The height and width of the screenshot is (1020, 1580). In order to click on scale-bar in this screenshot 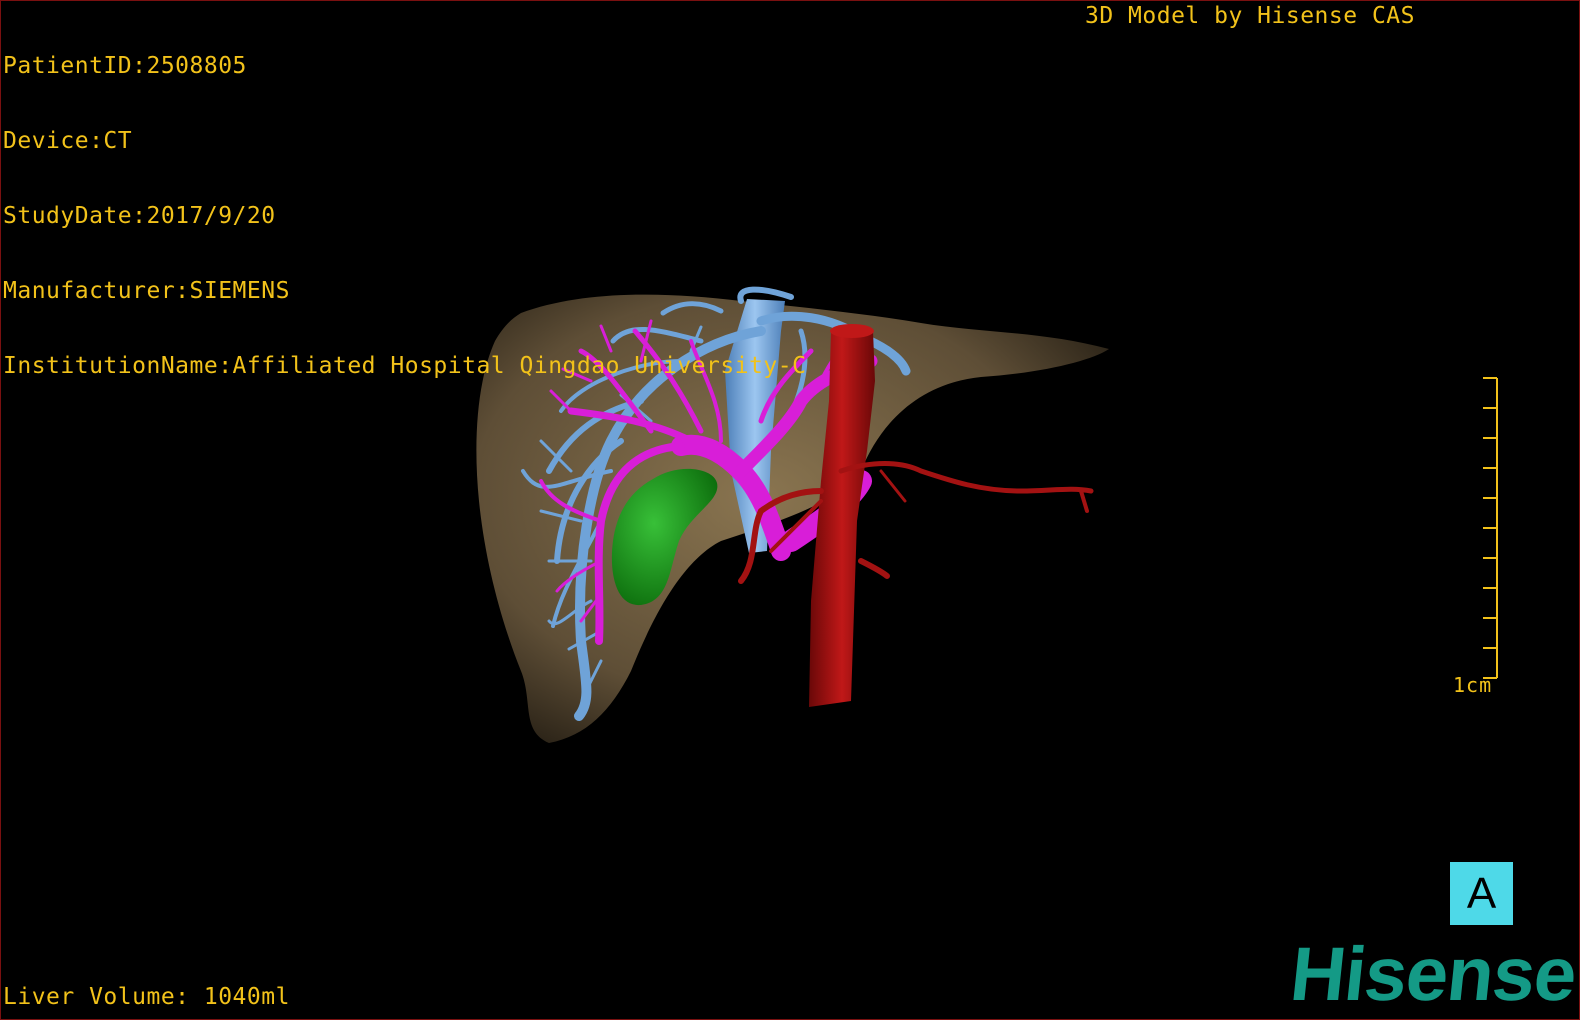, I will do `click(1490, 528)`.